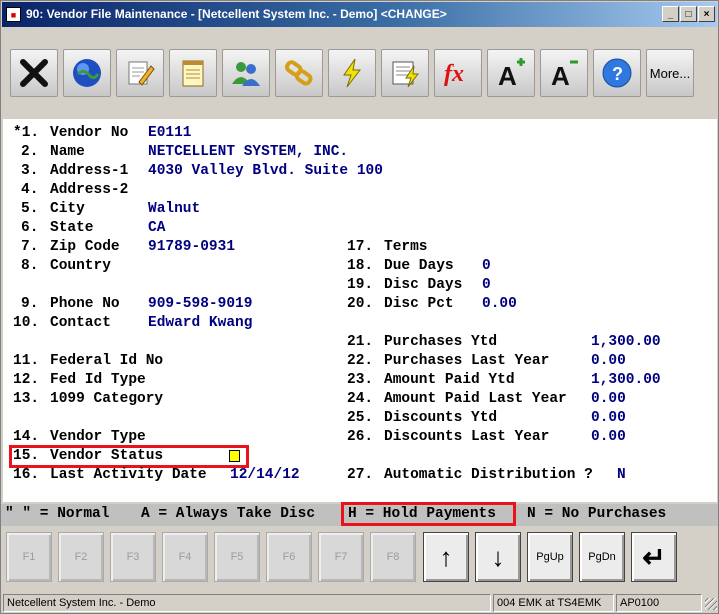 This screenshot has height=614, width=719. I want to click on report-lightning-button, so click(405, 73).